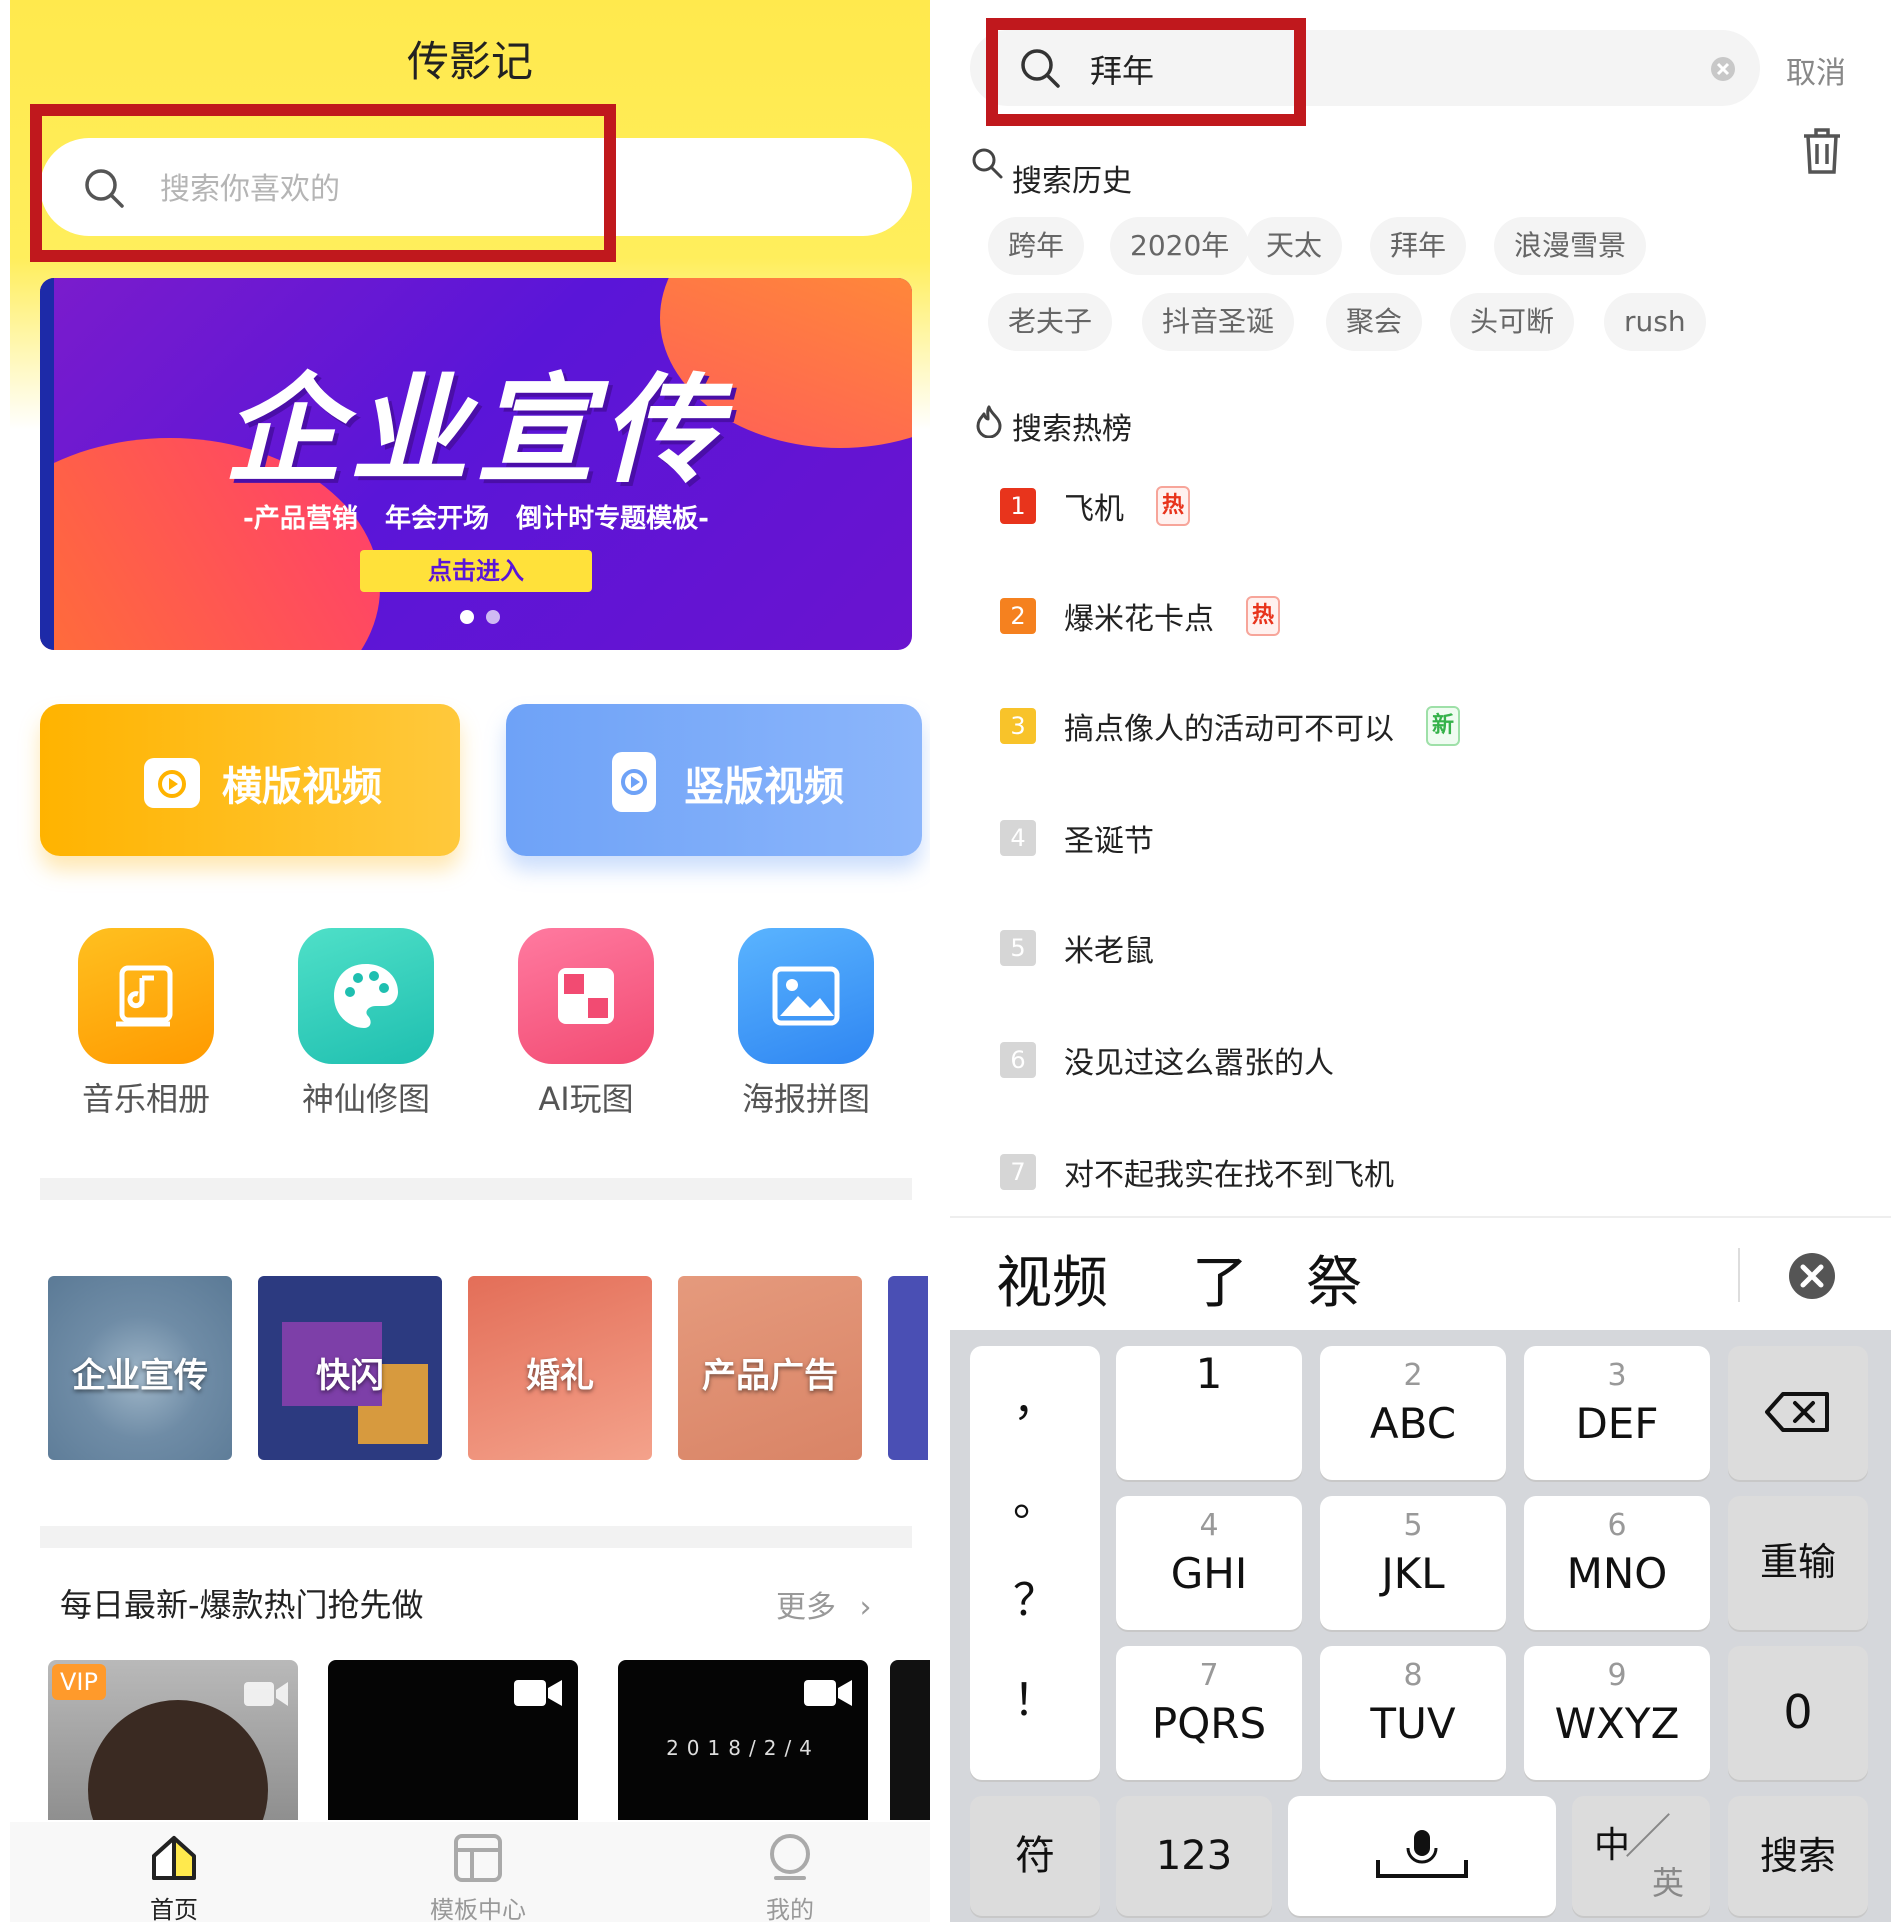  I want to click on punct-exclaim: ！, so click(1035, 1714).